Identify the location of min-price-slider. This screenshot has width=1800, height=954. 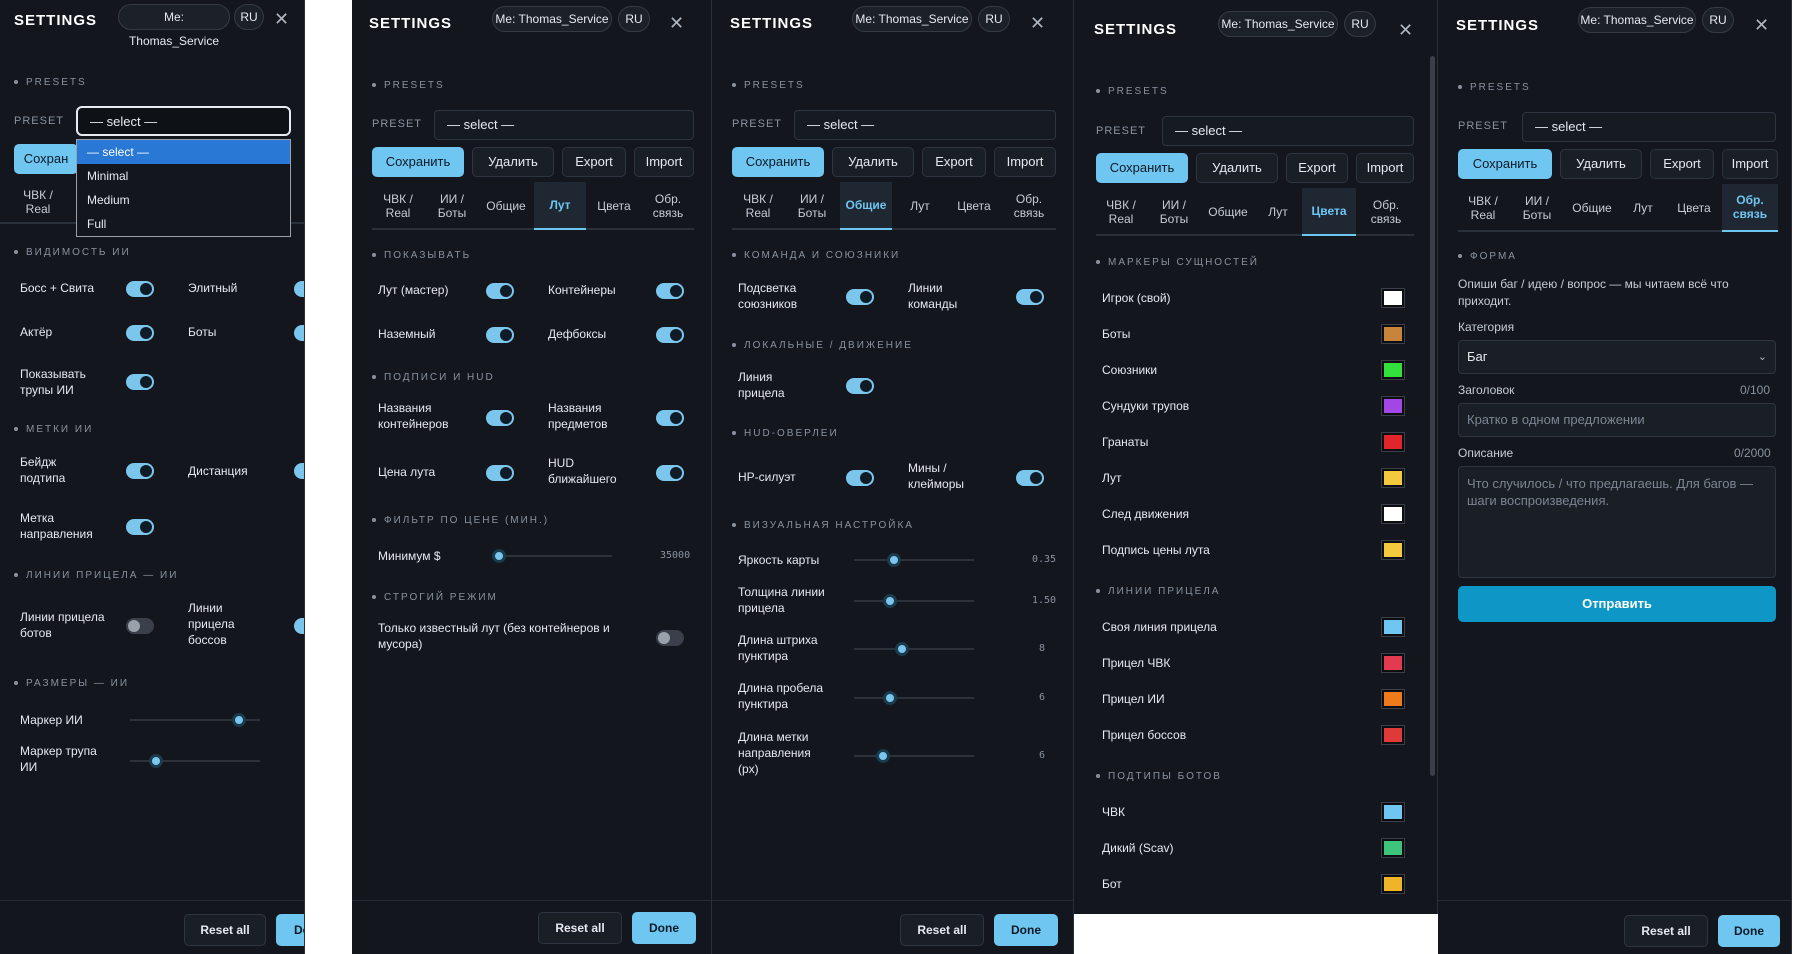
(552, 556).